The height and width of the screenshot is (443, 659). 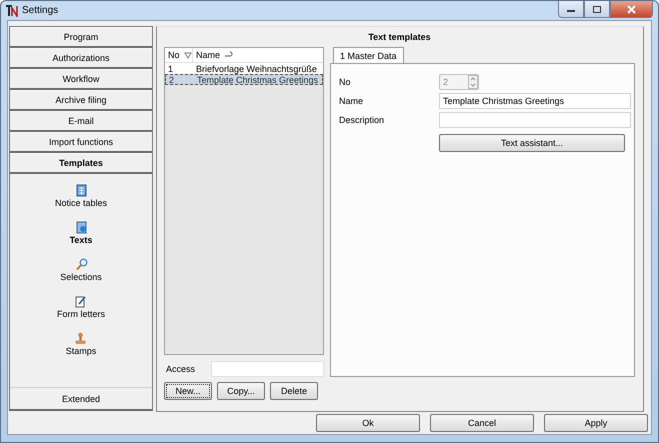 I want to click on list-row: 1 Briefvorlage Weihnachtsgrüße, so click(x=244, y=68).